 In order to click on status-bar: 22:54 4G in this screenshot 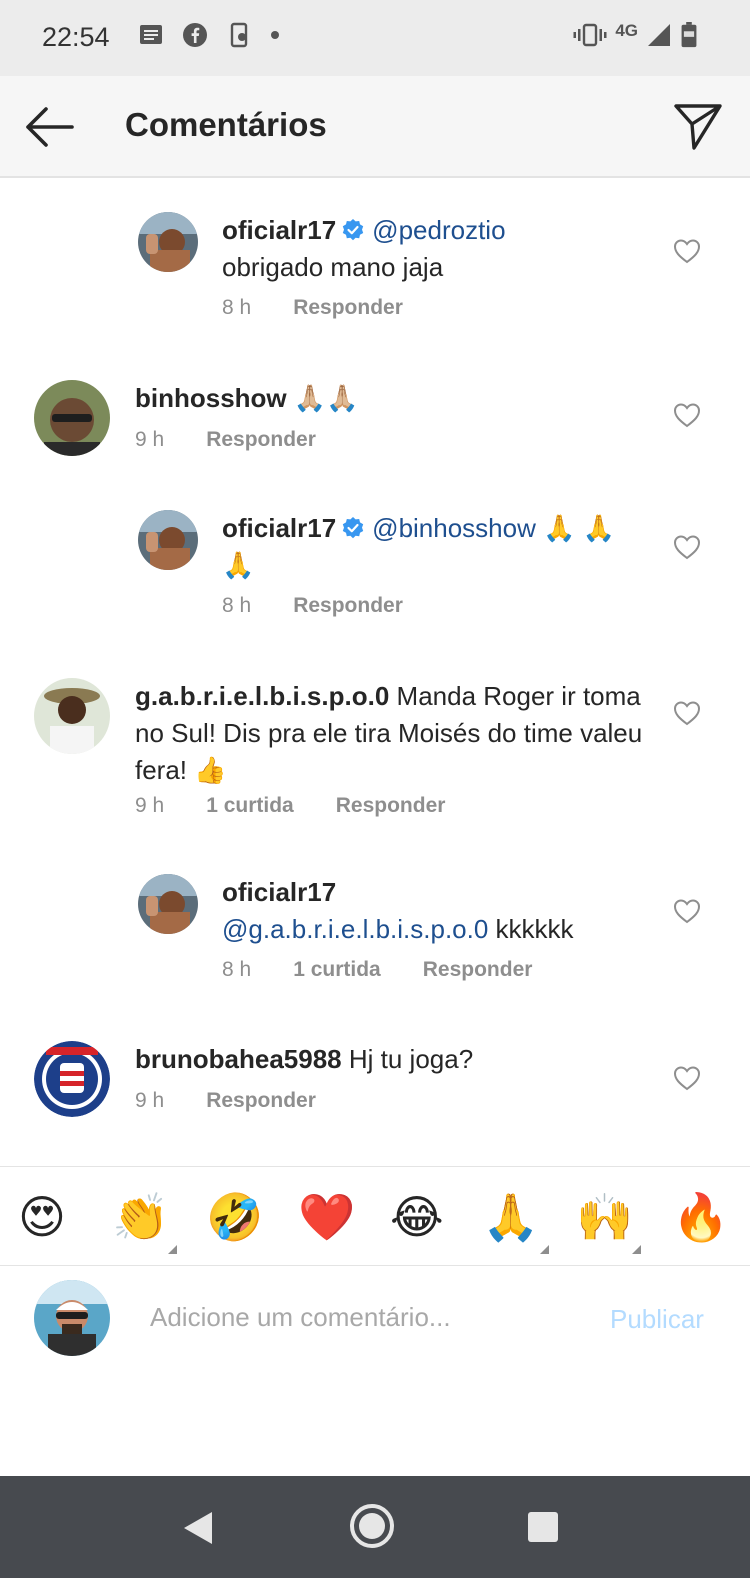, I will do `click(375, 38)`.